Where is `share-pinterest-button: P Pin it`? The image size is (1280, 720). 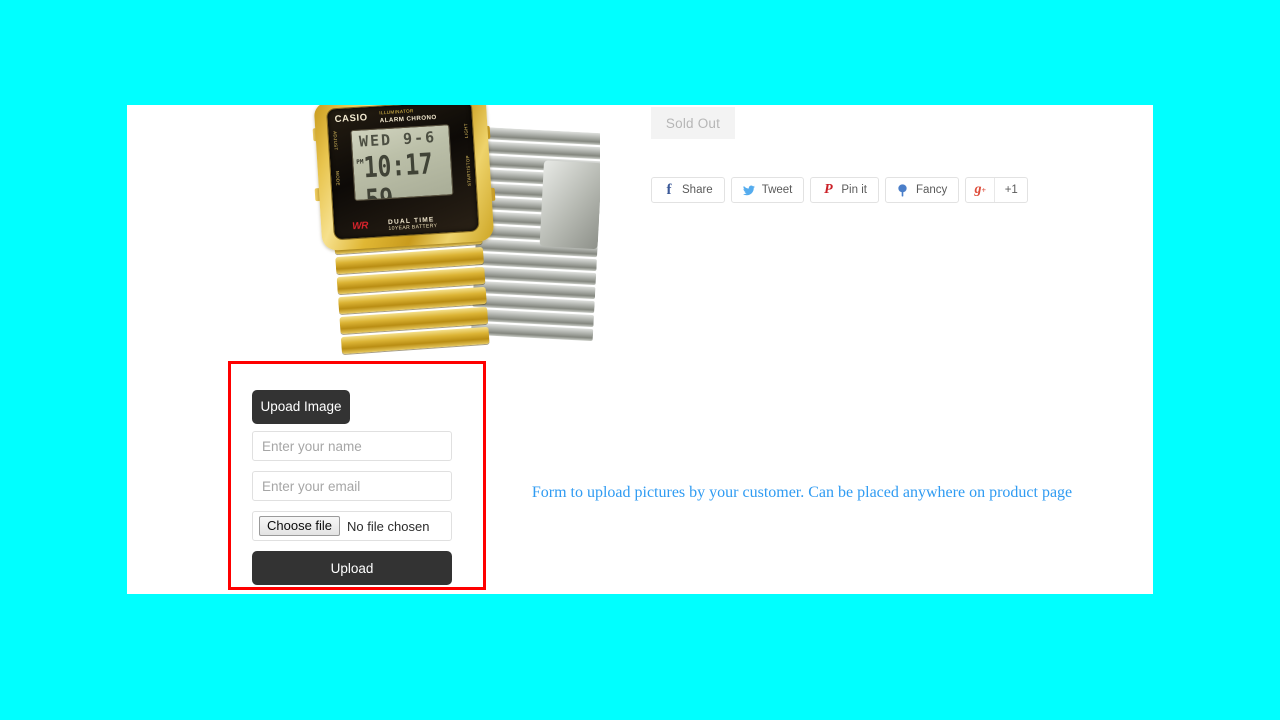 share-pinterest-button: P Pin it is located at coordinates (844, 190).